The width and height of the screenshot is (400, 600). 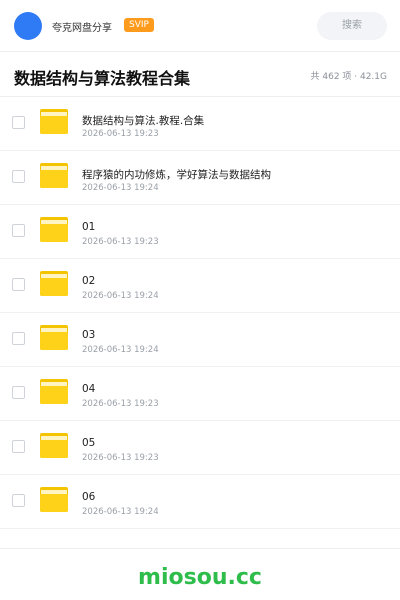 What do you see at coordinates (349, 77) in the screenshot?
I see `share-meta: 共 462 项 · 42.1G` at bounding box center [349, 77].